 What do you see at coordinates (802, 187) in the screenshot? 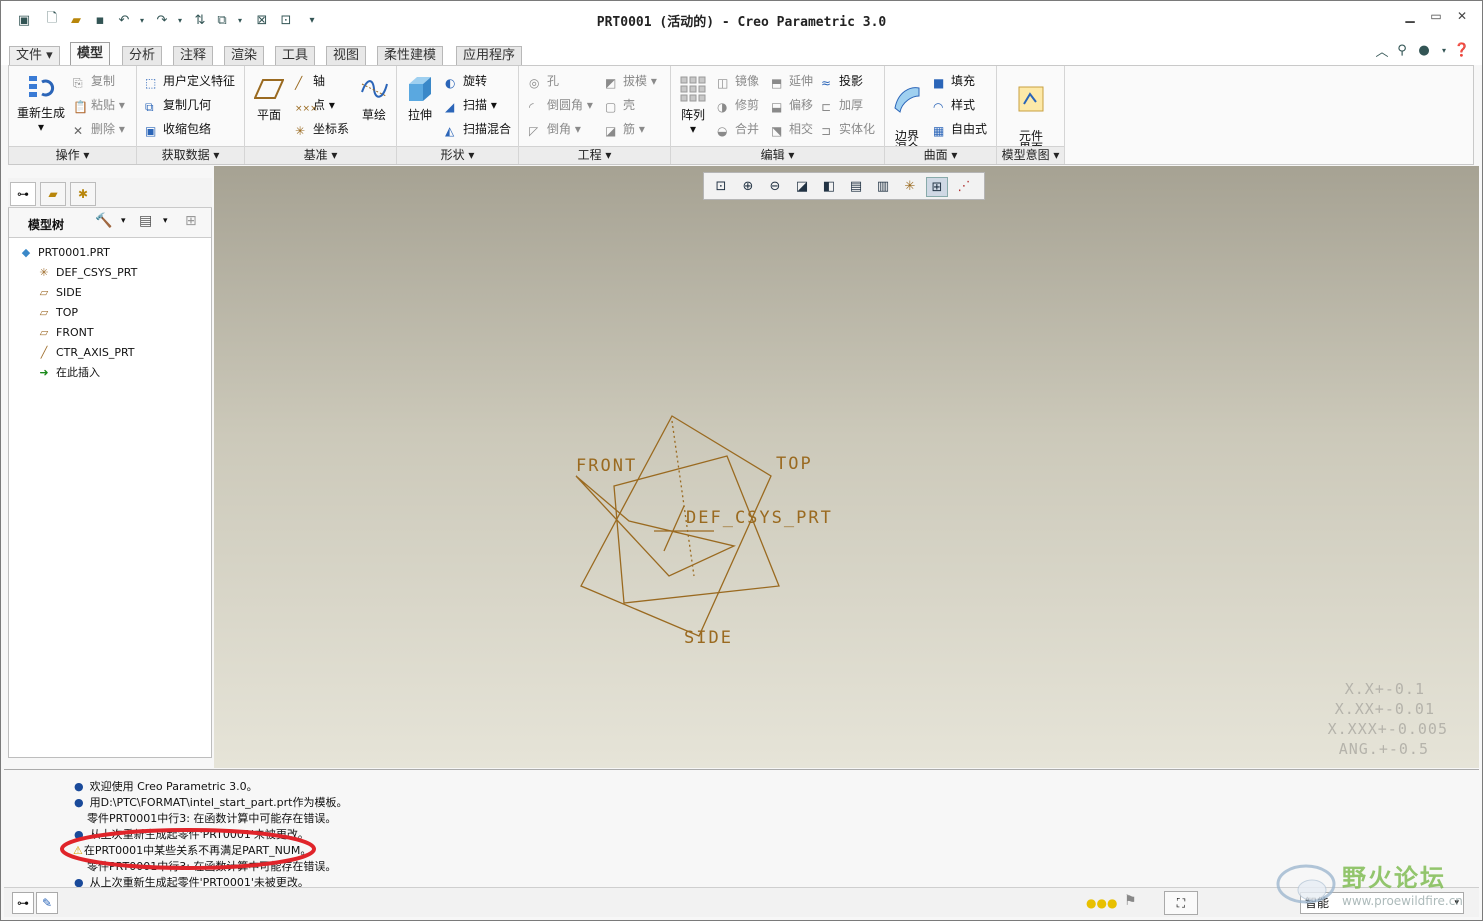
I see `repaint-icon: ◪` at bounding box center [802, 187].